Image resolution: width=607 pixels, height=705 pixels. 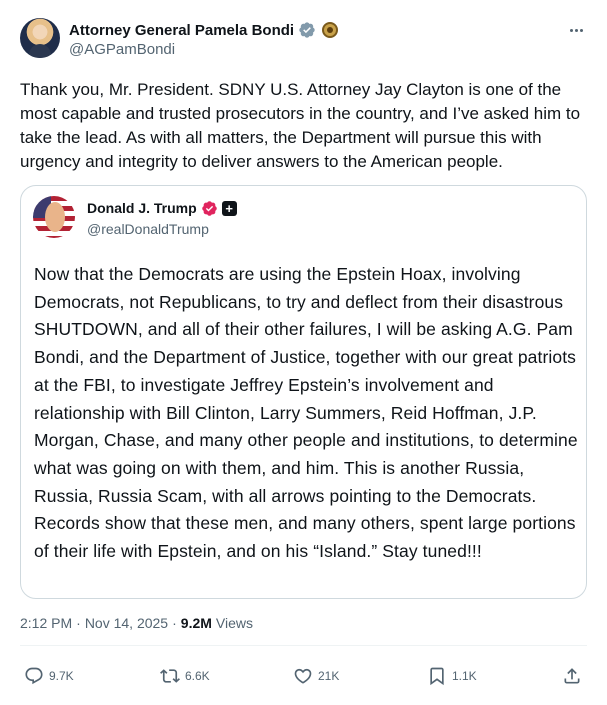 I want to click on repost-button: 6.6K, so click(x=185, y=676).